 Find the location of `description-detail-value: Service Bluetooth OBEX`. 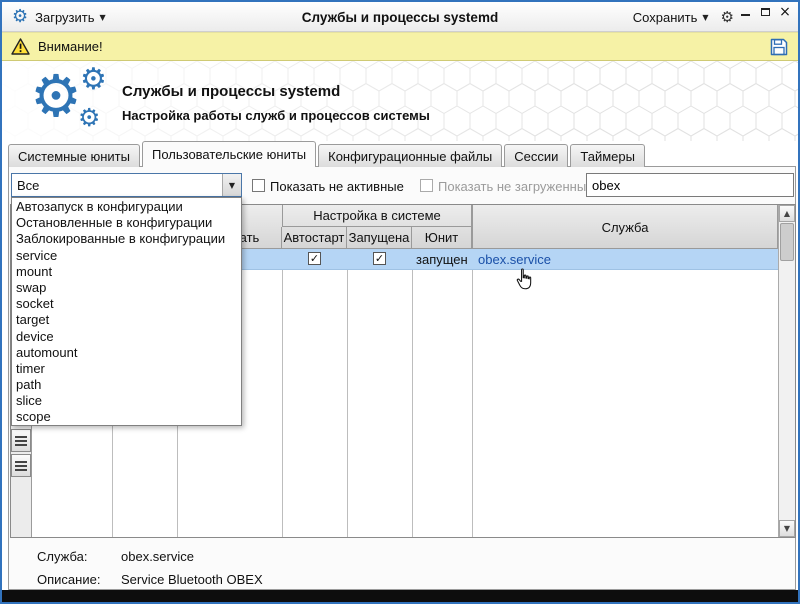

description-detail-value: Service Bluetooth OBEX is located at coordinates (192, 579).